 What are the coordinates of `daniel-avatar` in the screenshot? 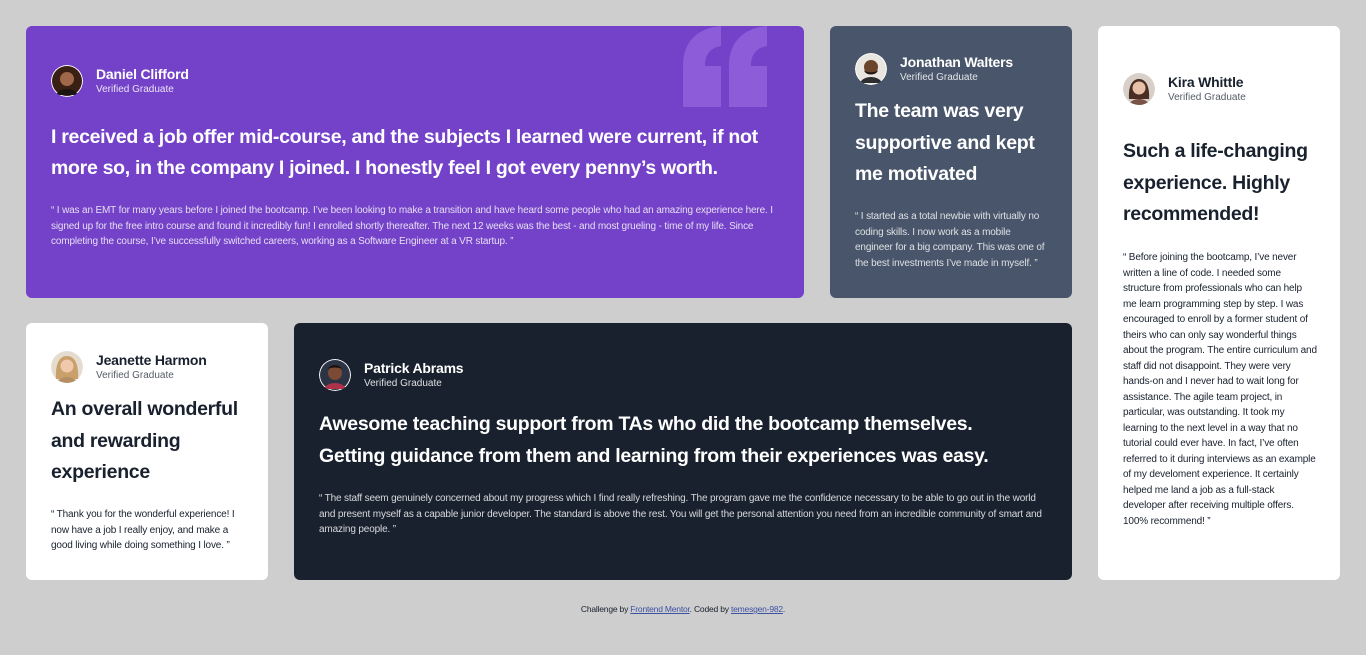 It's located at (67, 81).